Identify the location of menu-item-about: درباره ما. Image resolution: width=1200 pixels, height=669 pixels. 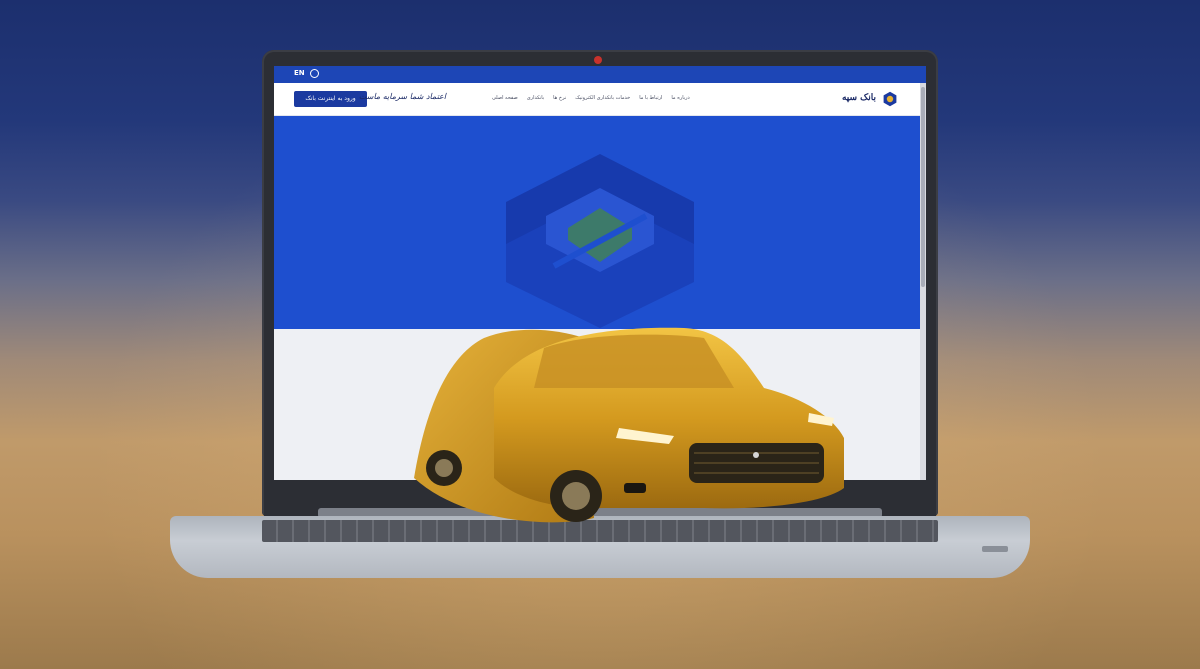
(680, 100).